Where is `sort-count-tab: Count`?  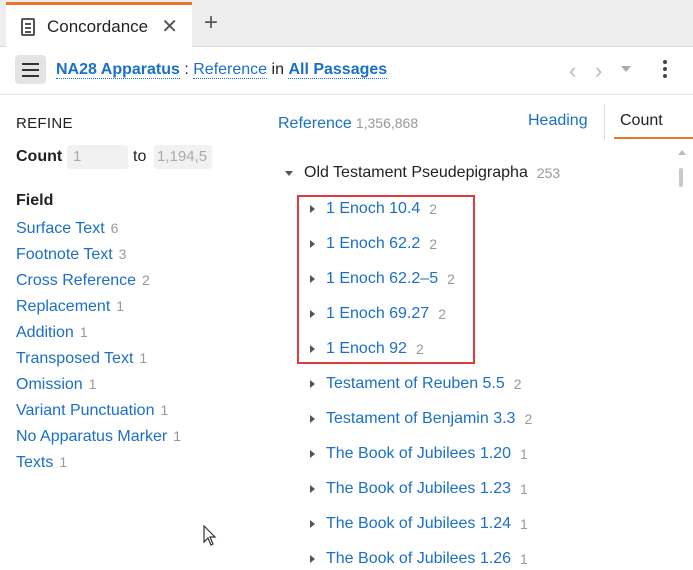
sort-count-tab: Count is located at coordinates (653, 122).